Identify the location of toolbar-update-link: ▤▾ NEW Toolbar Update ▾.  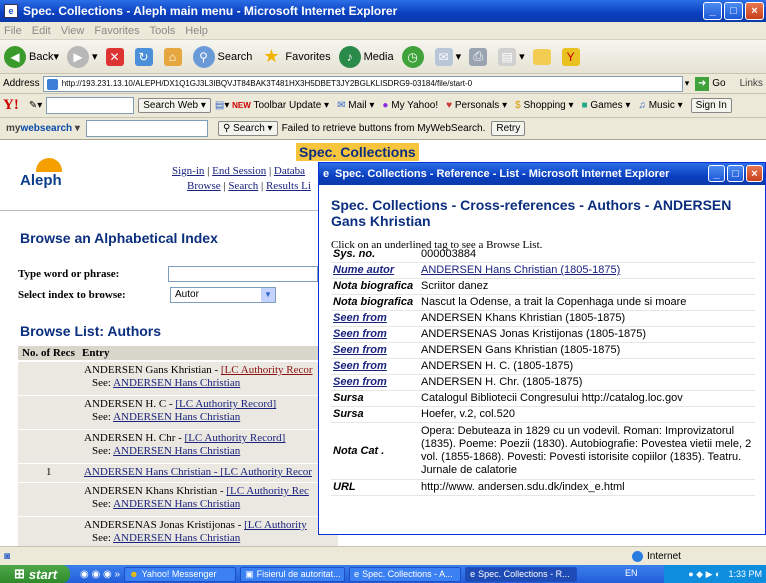
(272, 105).